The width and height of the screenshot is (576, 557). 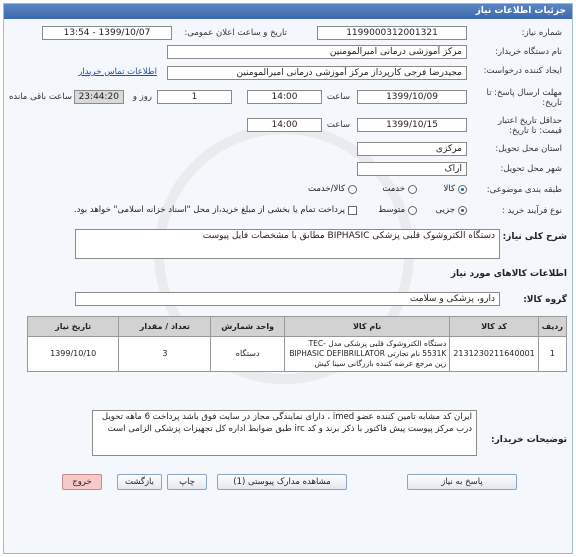 What do you see at coordinates (524, 98) in the screenshot?
I see `reply-deadline-label: مهلت ارسال پاسخ: تا تاریخ:` at bounding box center [524, 98].